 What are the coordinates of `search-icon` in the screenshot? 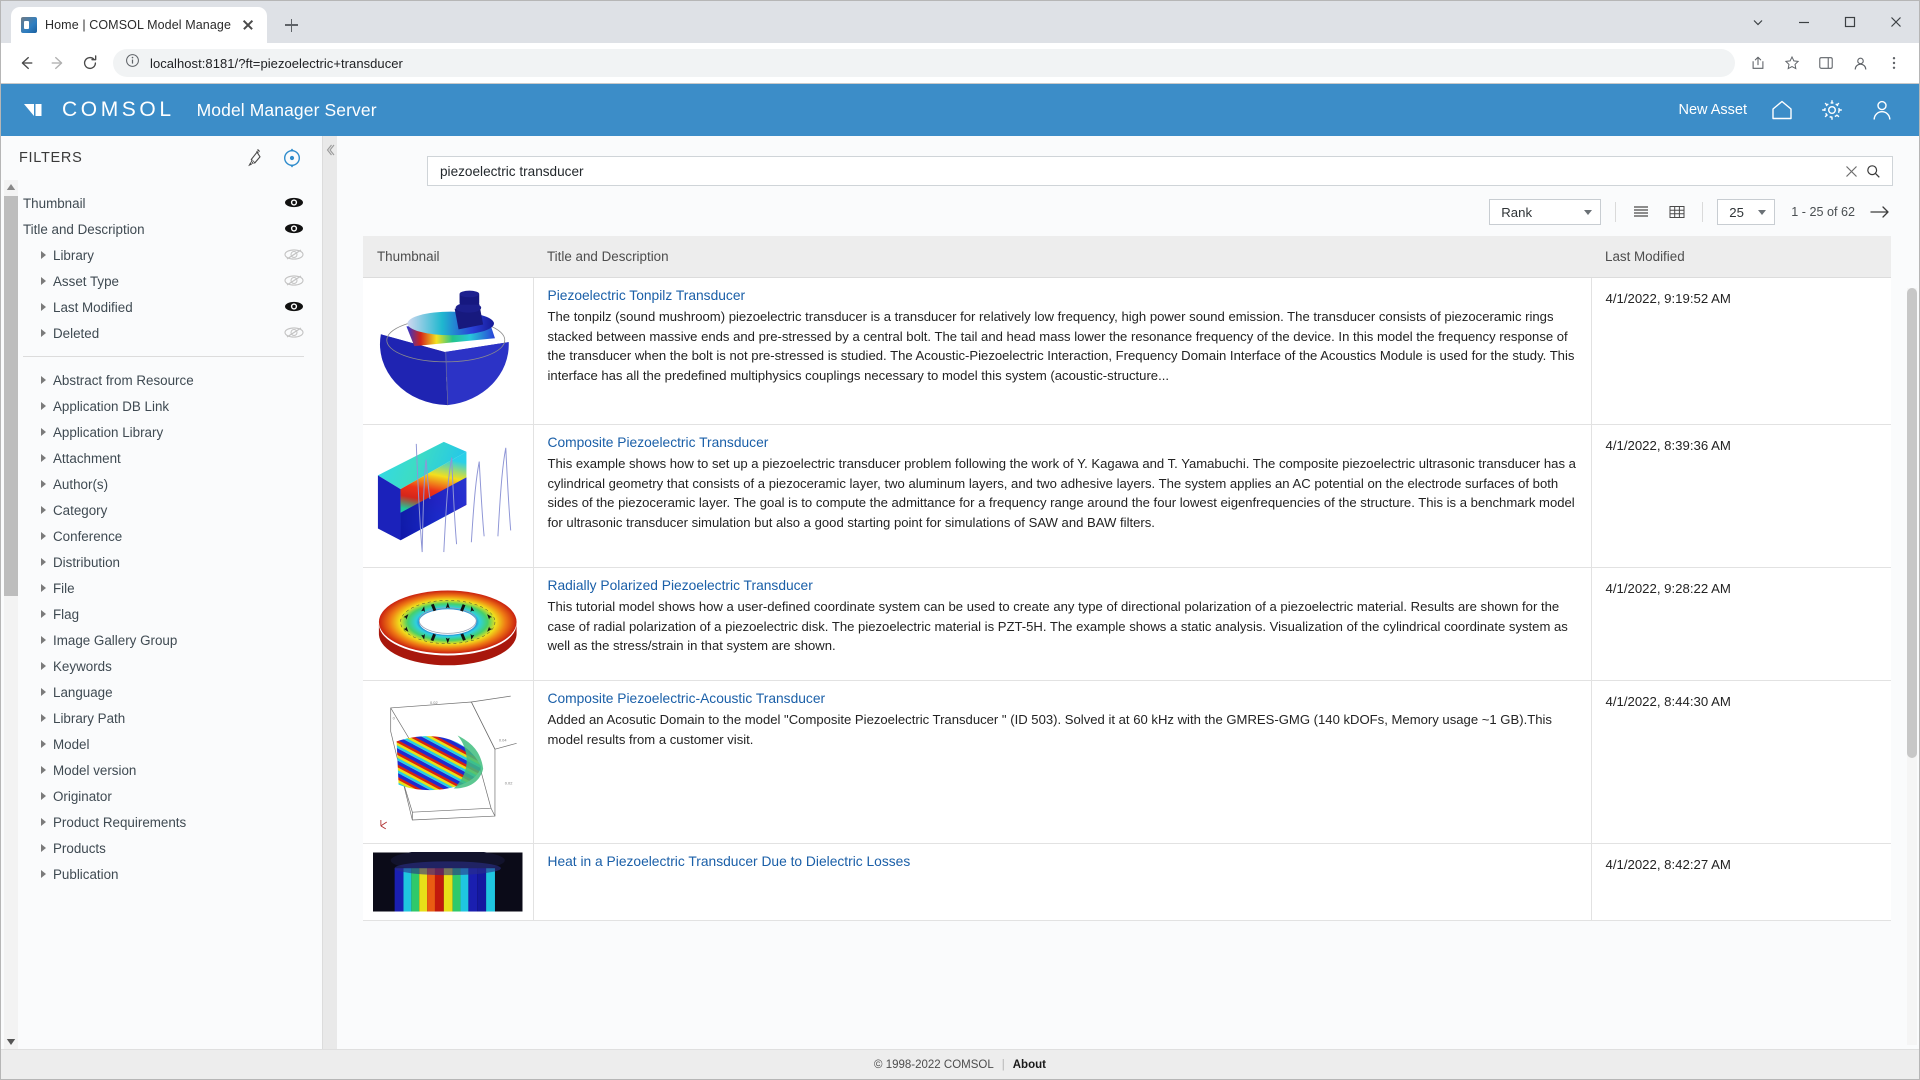 It's located at (1873, 171).